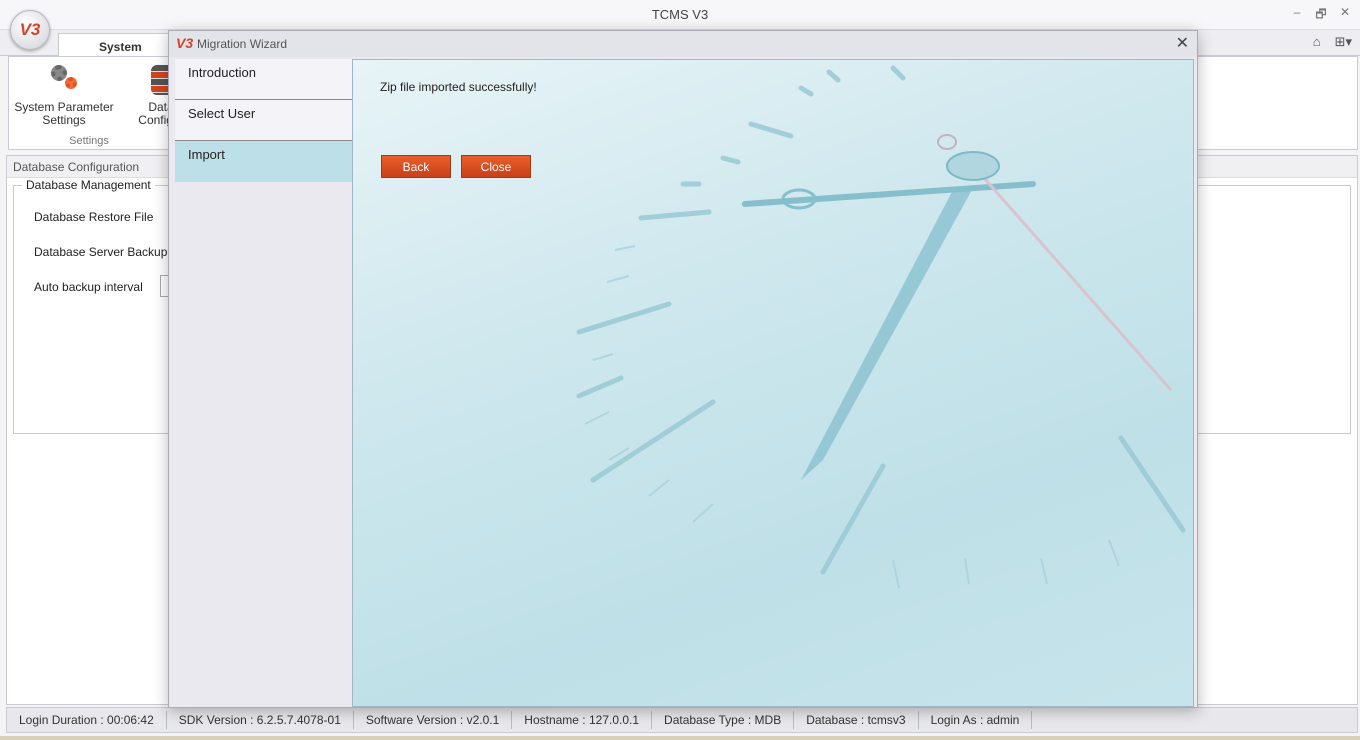 The image size is (1360, 740). I want to click on close-button: Close, so click(496, 166).